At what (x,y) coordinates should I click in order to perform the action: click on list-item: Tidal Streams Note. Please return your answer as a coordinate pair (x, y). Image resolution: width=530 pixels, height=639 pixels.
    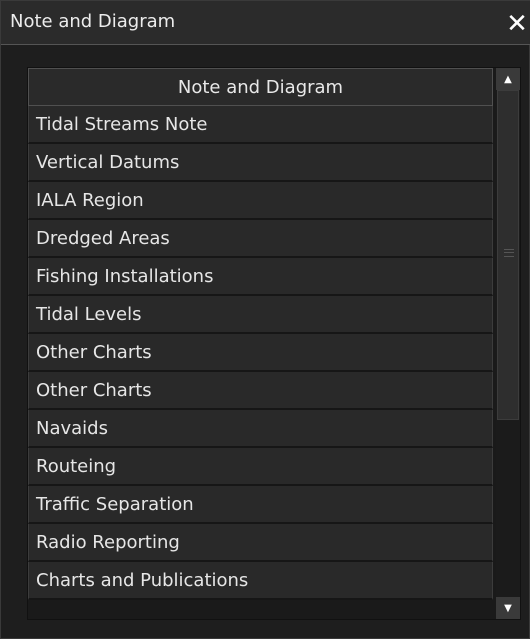
    Looking at the image, I should click on (260, 125).